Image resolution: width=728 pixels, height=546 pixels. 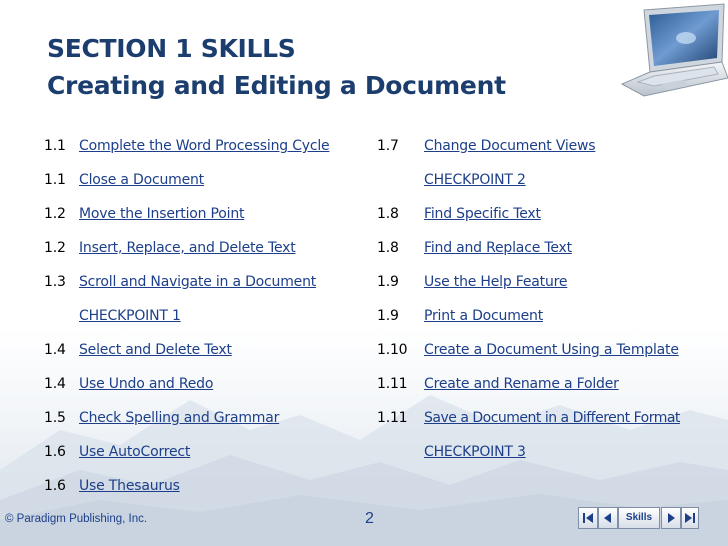 I want to click on skill-link: Use Thesaurus, so click(x=129, y=486).